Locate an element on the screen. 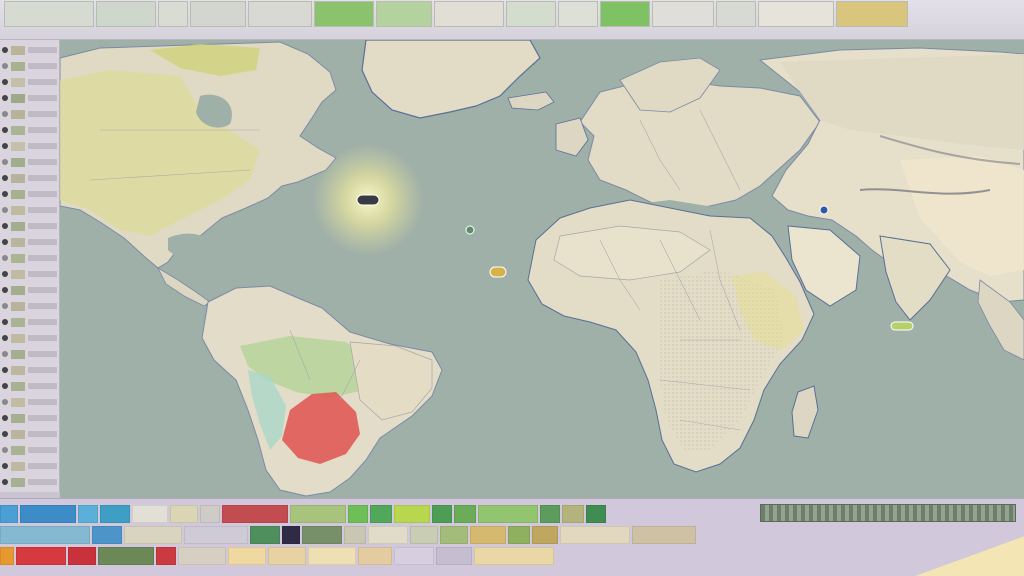  toolbar-tool-3-button is located at coordinates (173, 14).